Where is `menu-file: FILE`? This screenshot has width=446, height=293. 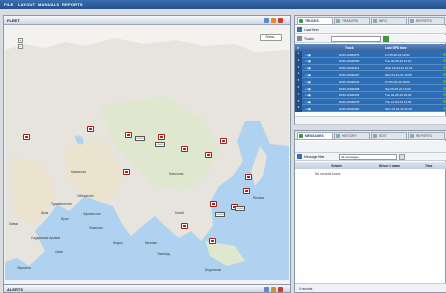
menu-file: FILE is located at coordinates (8, 4).